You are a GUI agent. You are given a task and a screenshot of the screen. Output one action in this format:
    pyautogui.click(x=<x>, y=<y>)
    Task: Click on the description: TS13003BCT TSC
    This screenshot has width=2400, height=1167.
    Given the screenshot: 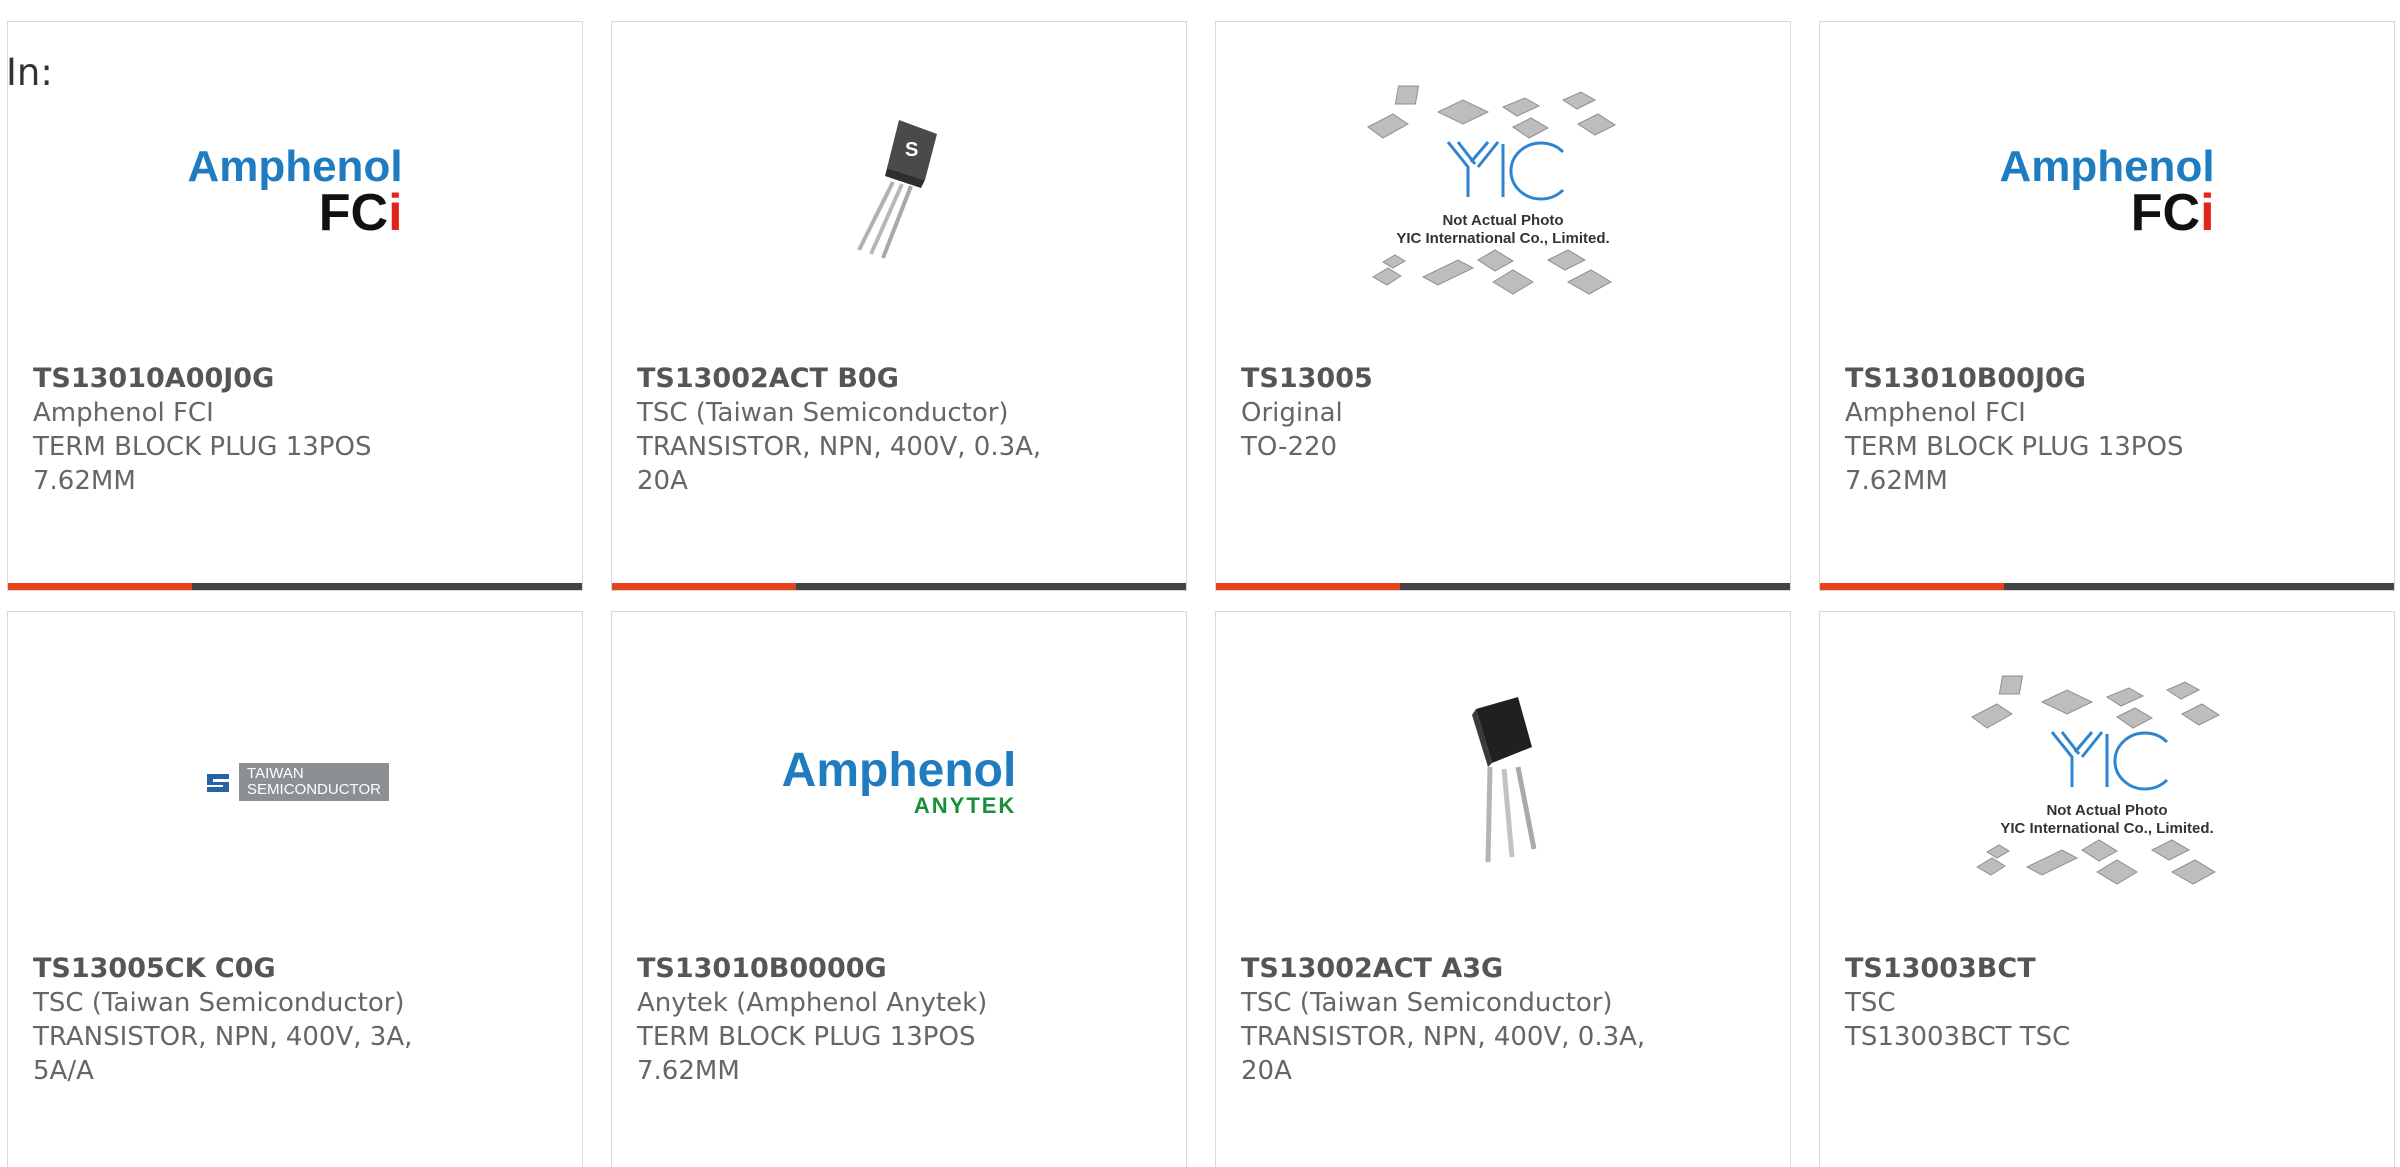 What is the action you would take?
    pyautogui.click(x=1958, y=1037)
    